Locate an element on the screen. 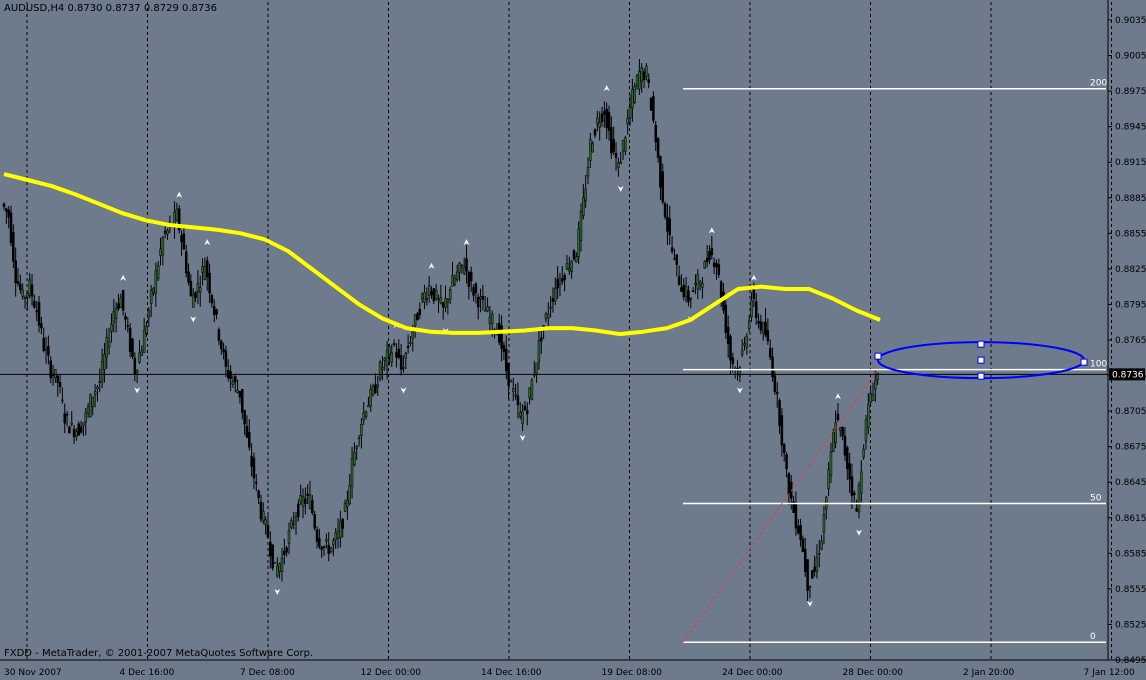 The image size is (1146, 680). price-tick-label: 0.8495 is located at coordinates (1130, 661).